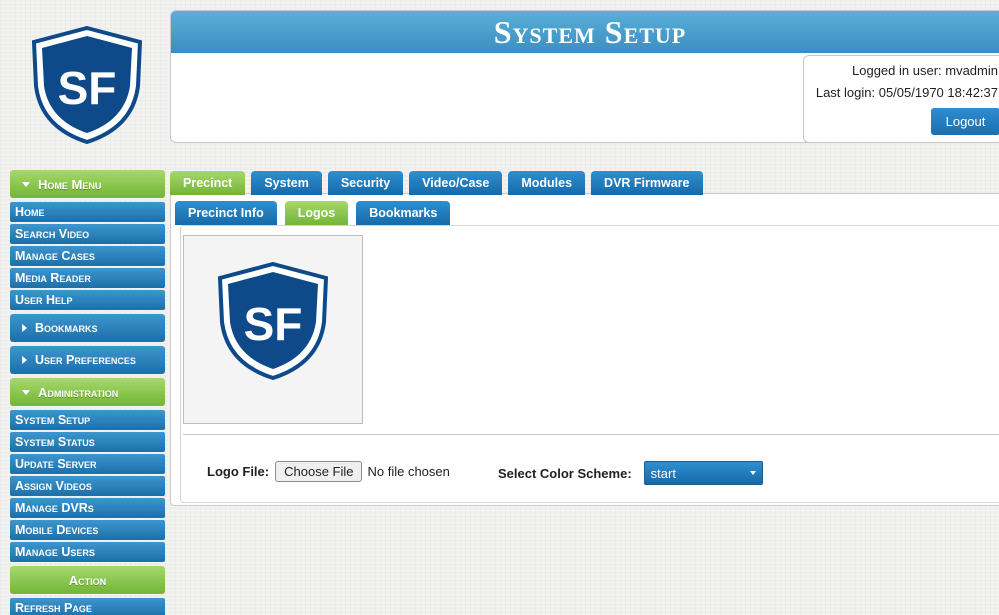  Describe the element at coordinates (87, 360) in the screenshot. I see `user-preferences-section: User Preferences` at that location.